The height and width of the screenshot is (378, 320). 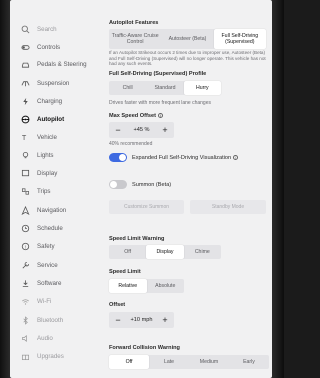 What do you see at coordinates (25, 47) in the screenshot?
I see `toggle-icon` at bounding box center [25, 47].